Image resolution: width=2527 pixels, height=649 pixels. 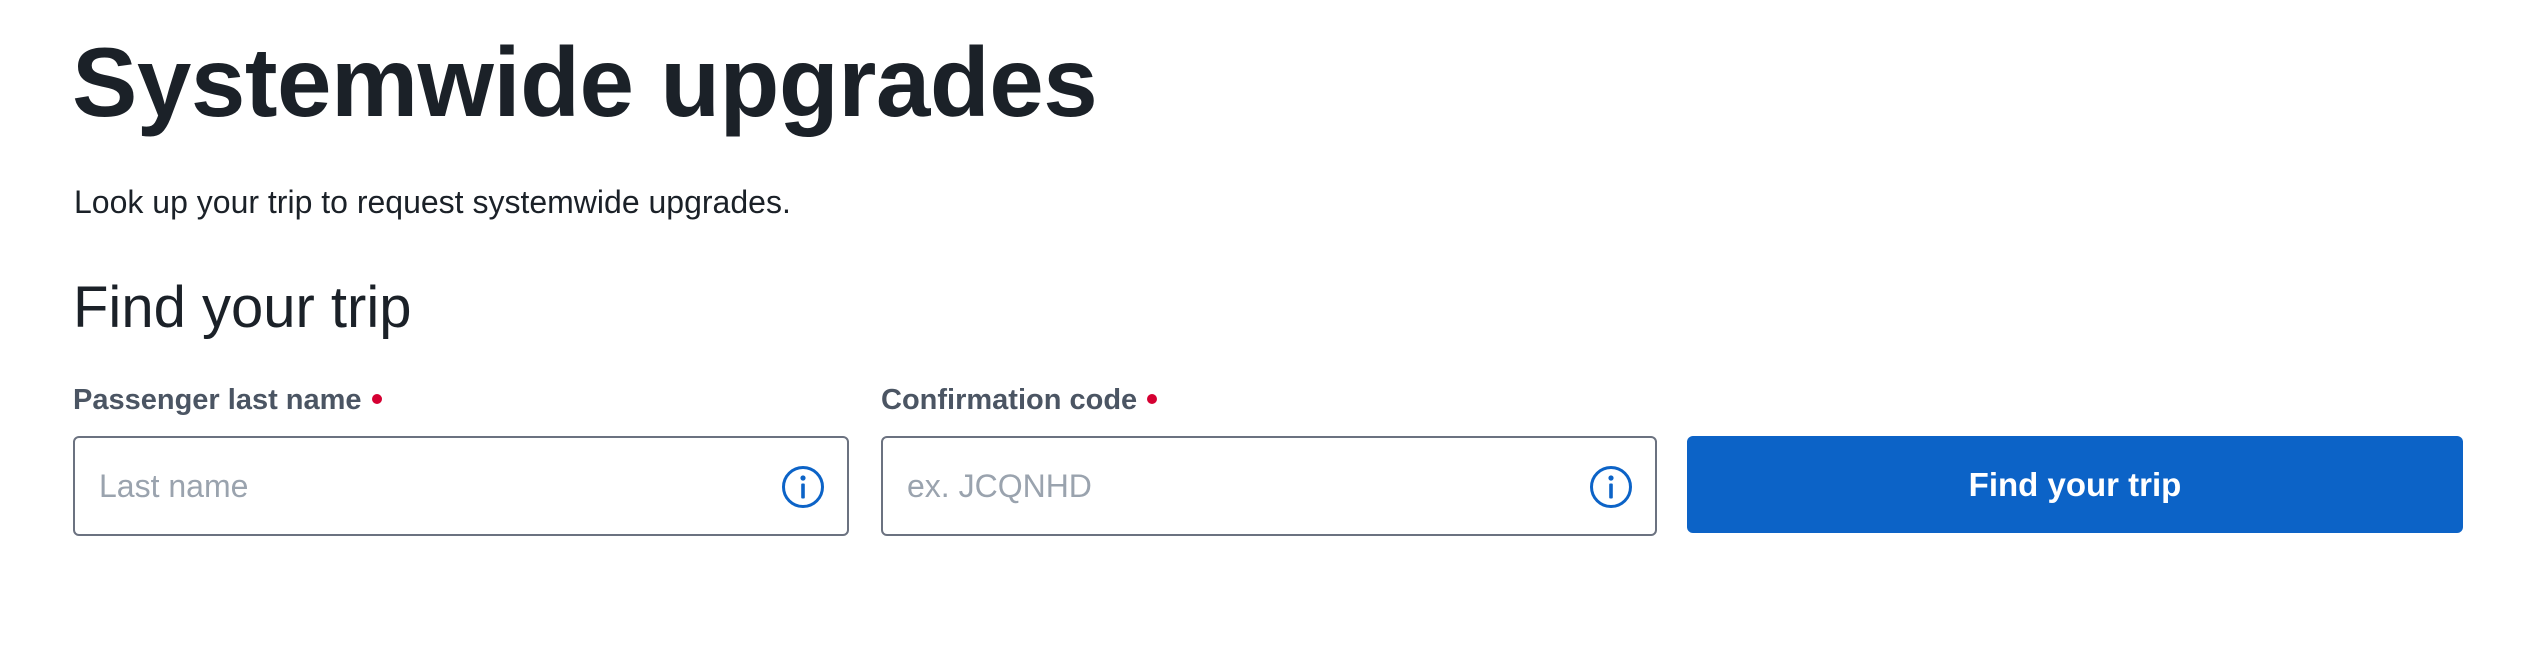 What do you see at coordinates (1269, 400) in the screenshot?
I see `confirmation-code-label-row: Confirmation code` at bounding box center [1269, 400].